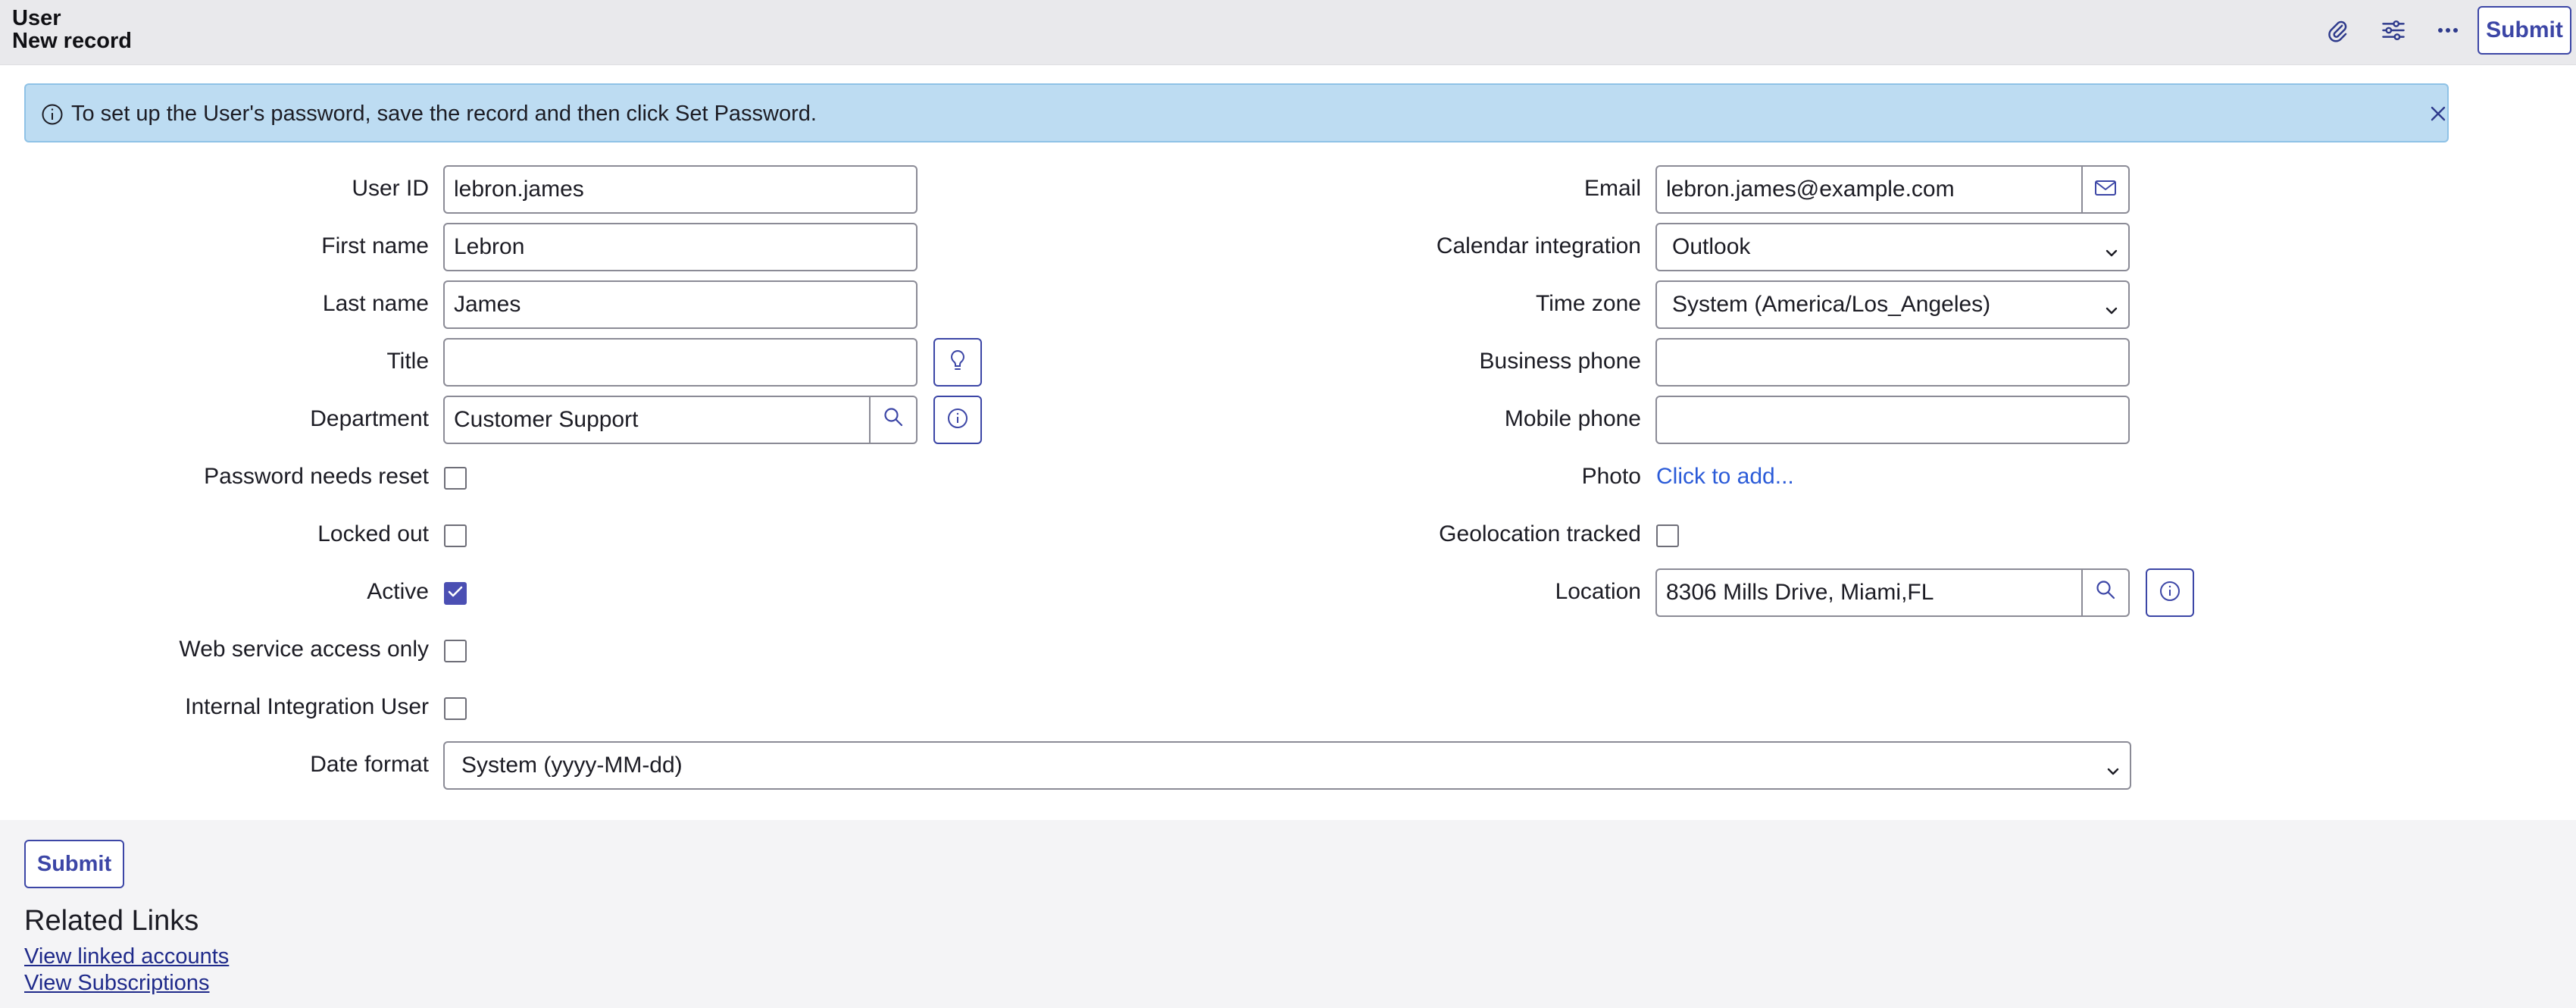 The image size is (2576, 1008). I want to click on location-value: 8306 Mills Drive, Miami,FL, so click(1800, 592).